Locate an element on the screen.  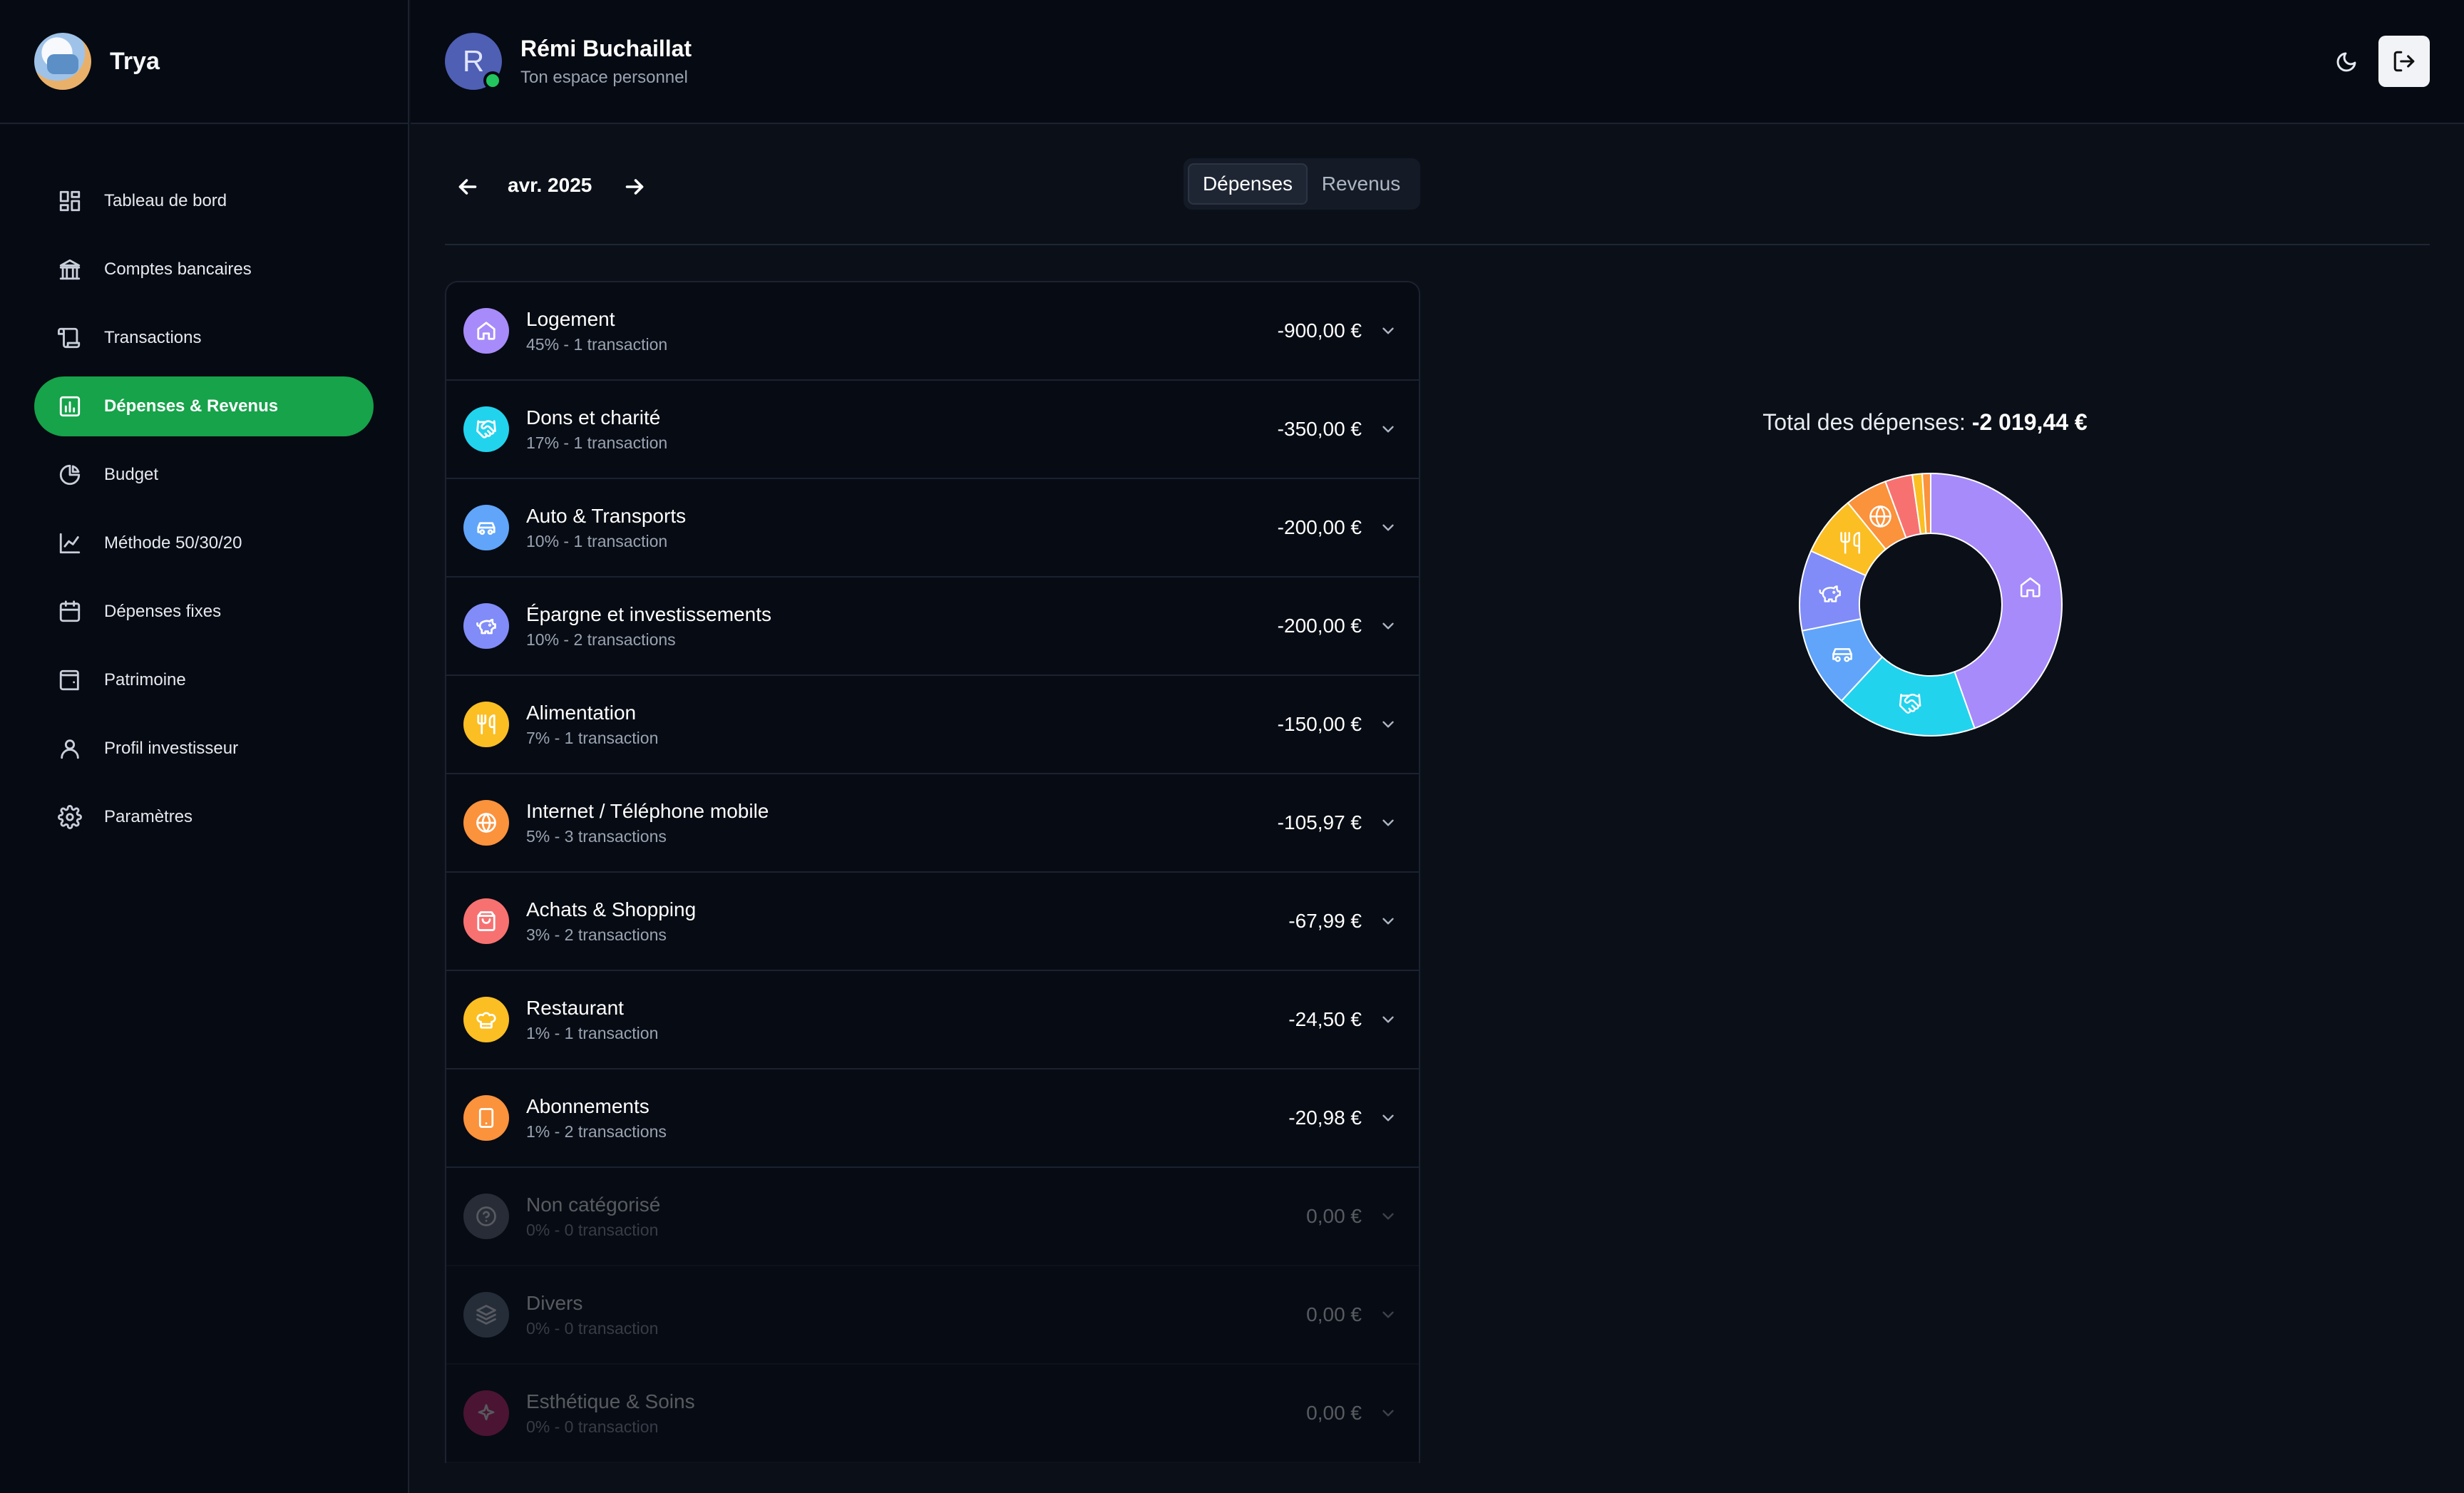
theme-toggle-button is located at coordinates (2346, 62).